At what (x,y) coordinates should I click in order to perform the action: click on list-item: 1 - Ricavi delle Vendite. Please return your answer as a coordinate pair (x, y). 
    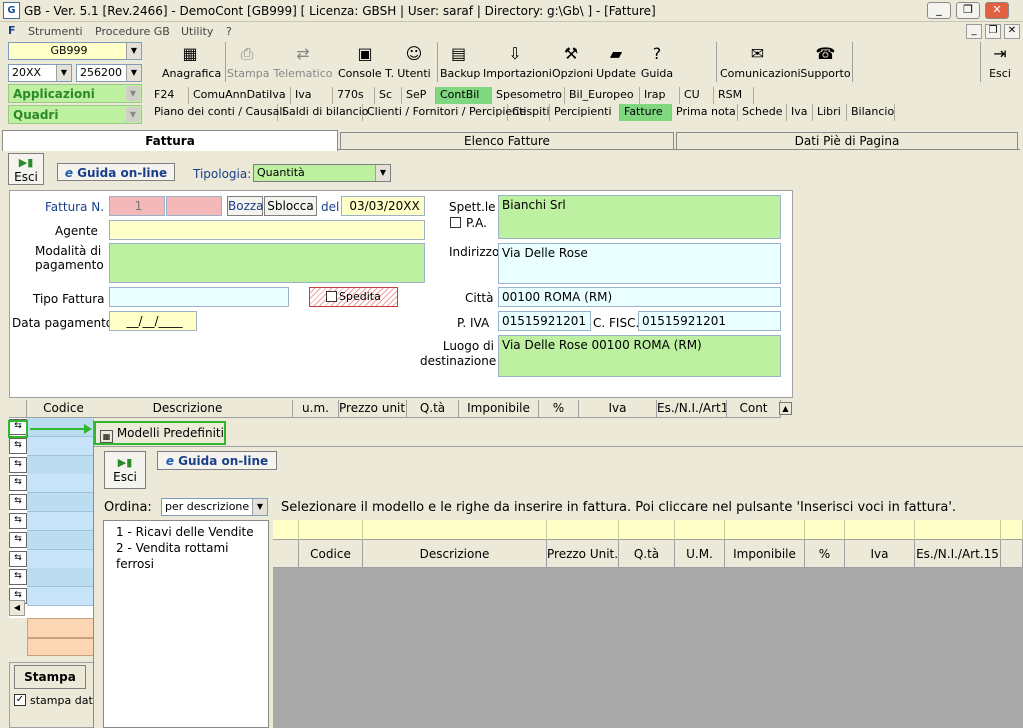
    Looking at the image, I should click on (186, 530).